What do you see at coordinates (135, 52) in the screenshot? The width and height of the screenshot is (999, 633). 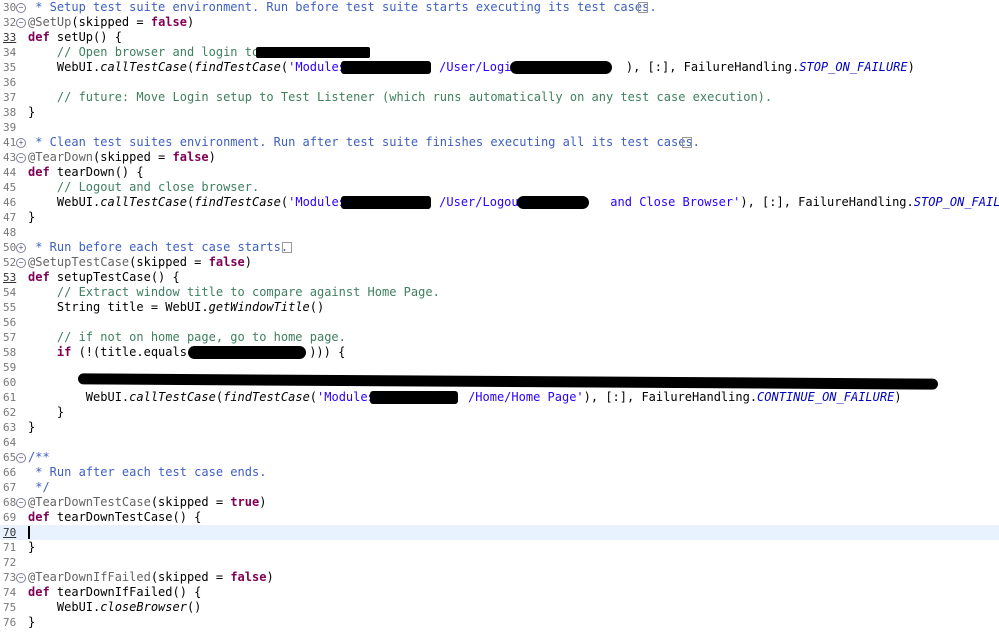 I see `code-line-34: 34 // Open browser and login to` at bounding box center [135, 52].